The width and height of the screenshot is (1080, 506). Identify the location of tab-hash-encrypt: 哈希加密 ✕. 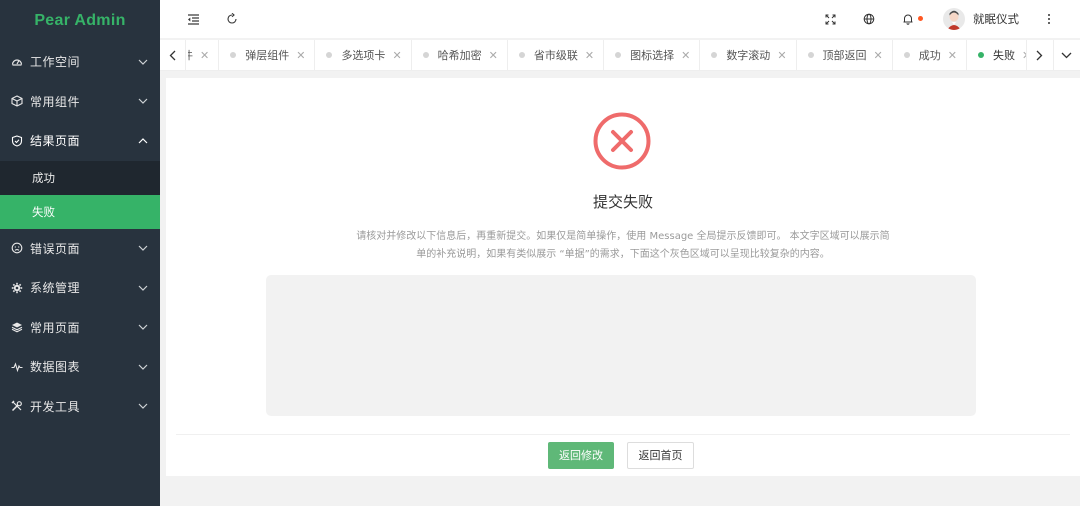
(460, 55).